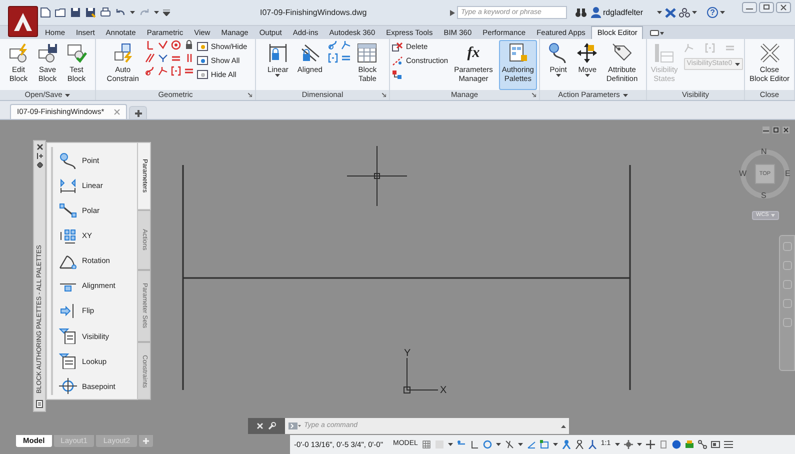 This screenshot has width=795, height=454. Describe the element at coordinates (272, 426) in the screenshot. I see `wrench-icon` at that location.